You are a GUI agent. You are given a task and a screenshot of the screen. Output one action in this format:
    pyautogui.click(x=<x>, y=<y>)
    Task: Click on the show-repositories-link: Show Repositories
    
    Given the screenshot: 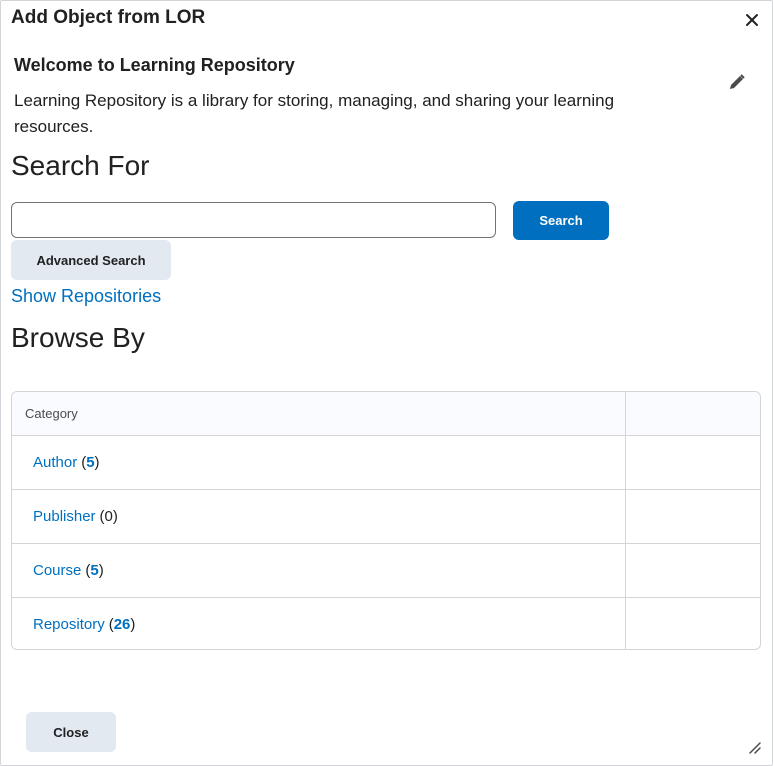 What is the action you would take?
    pyautogui.click(x=86, y=296)
    